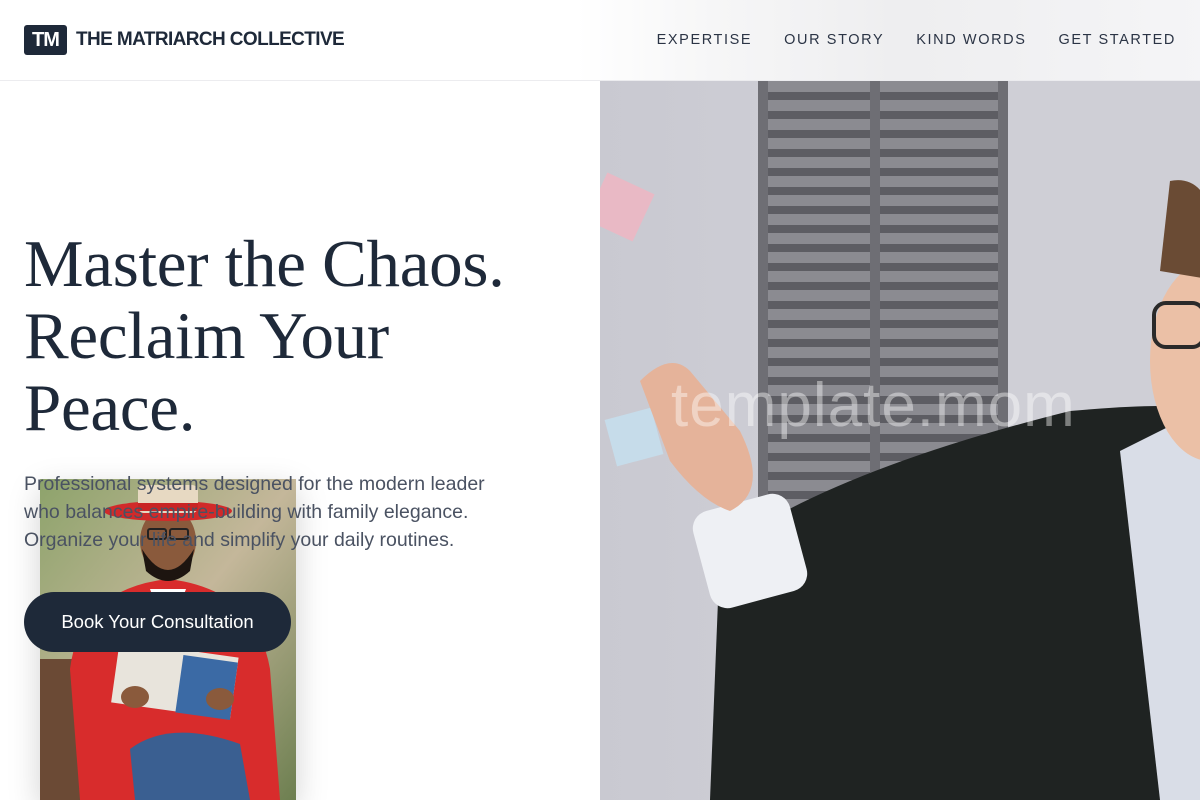 The image size is (1200, 800). Describe the element at coordinates (873, 405) in the screenshot. I see `watermark-text: template.mom` at that location.